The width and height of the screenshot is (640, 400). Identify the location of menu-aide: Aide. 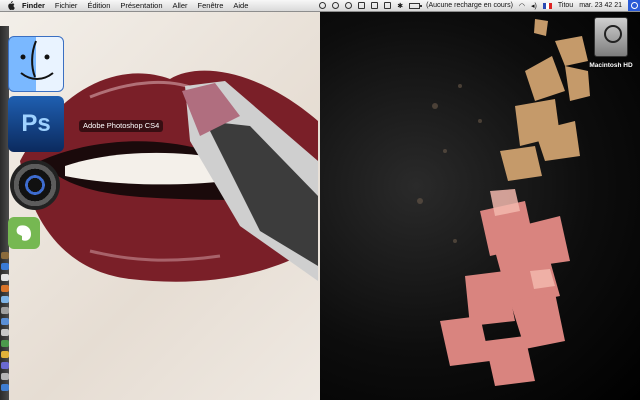
(240, 5).